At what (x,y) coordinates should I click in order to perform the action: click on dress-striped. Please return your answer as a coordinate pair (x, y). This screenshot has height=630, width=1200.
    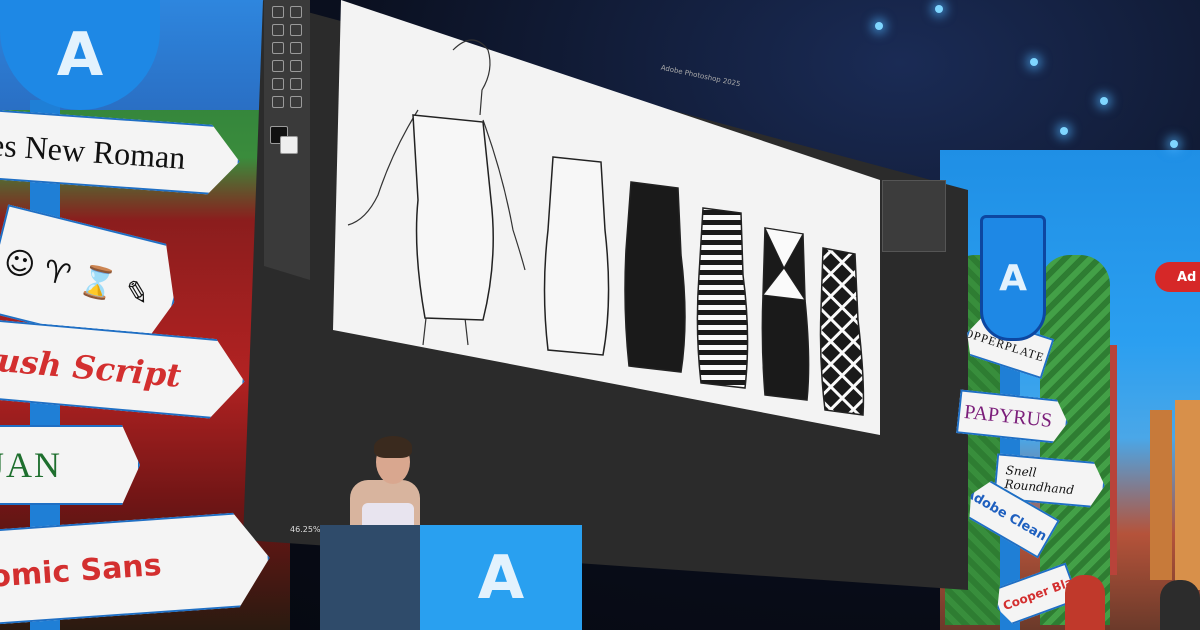
    Looking at the image, I should click on (722, 298).